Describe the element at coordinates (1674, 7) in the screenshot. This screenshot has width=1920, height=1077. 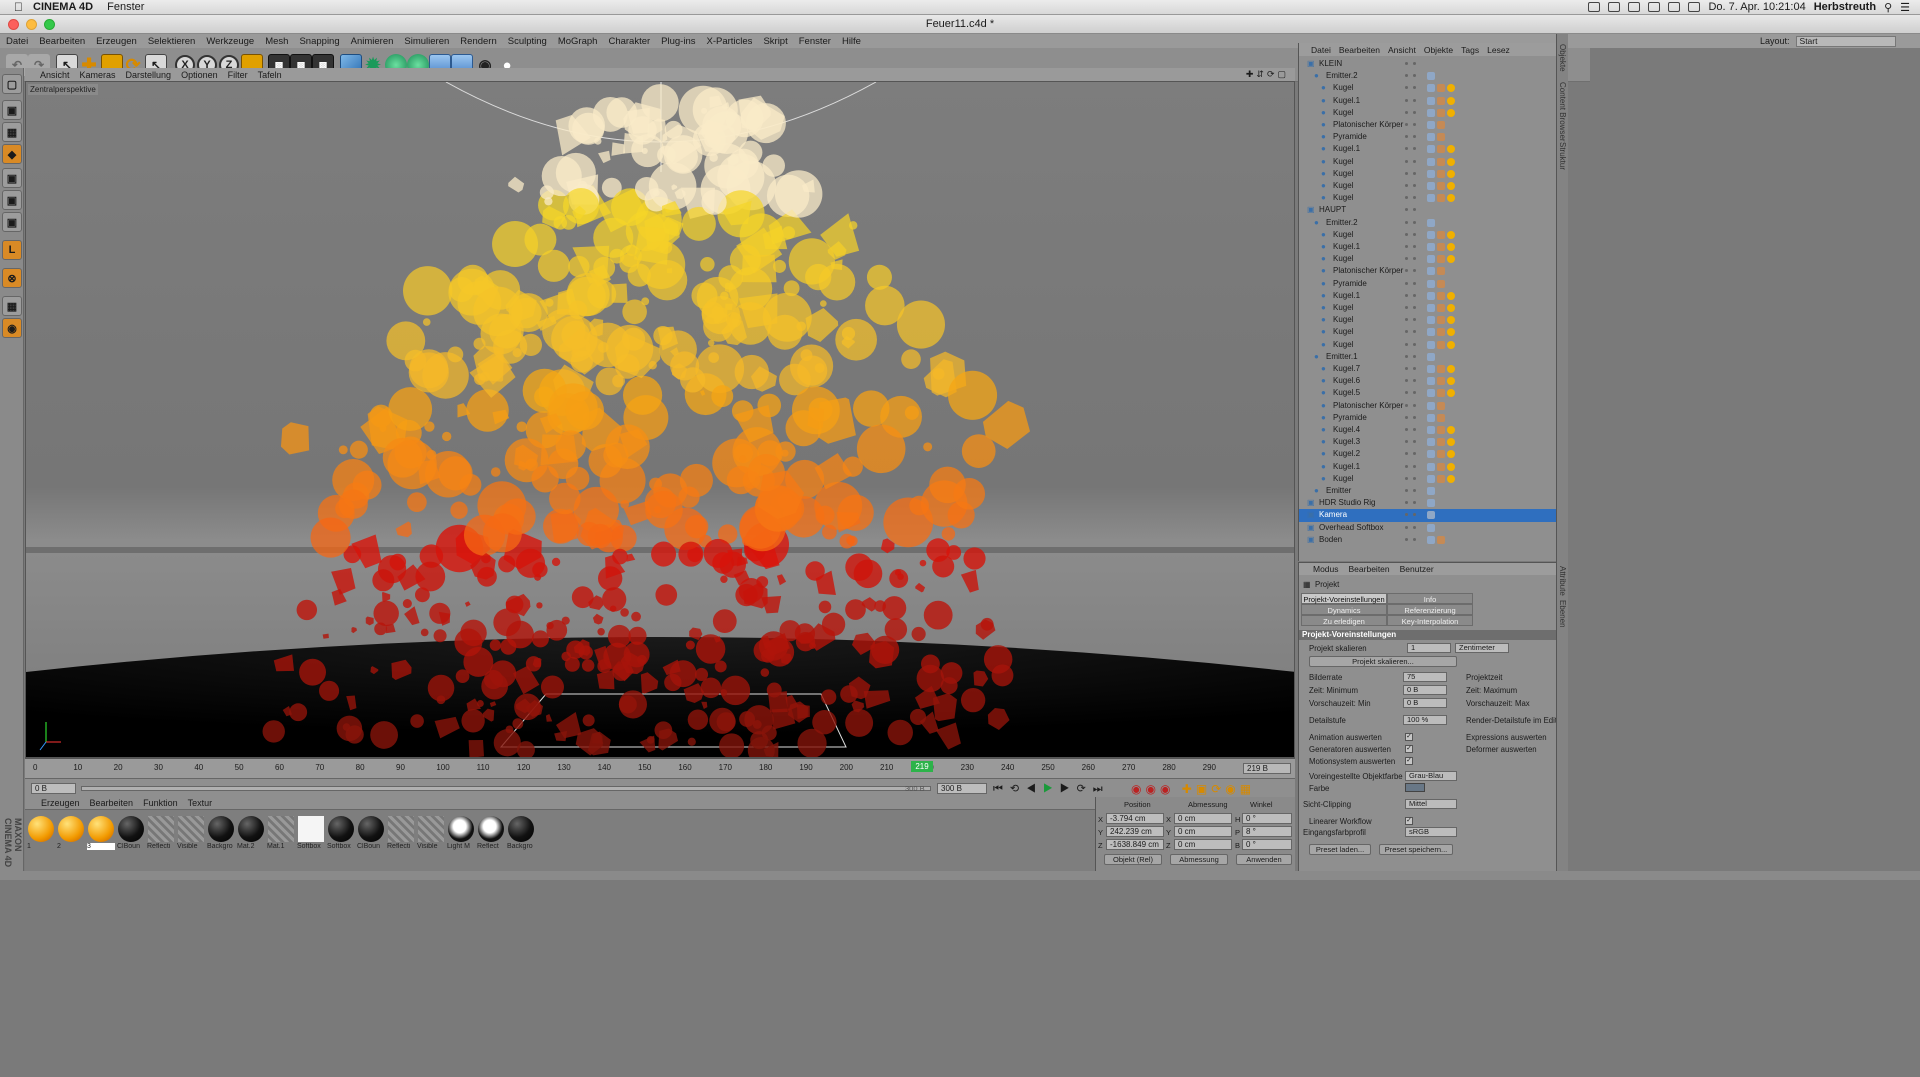
I see `volume-icon` at that location.